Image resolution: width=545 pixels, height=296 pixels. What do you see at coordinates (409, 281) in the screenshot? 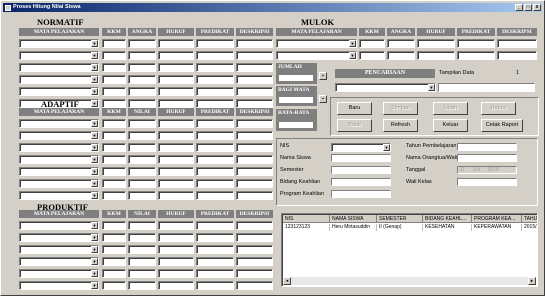
I see `horizontal-scrollbar: ◄ ►` at bounding box center [409, 281].